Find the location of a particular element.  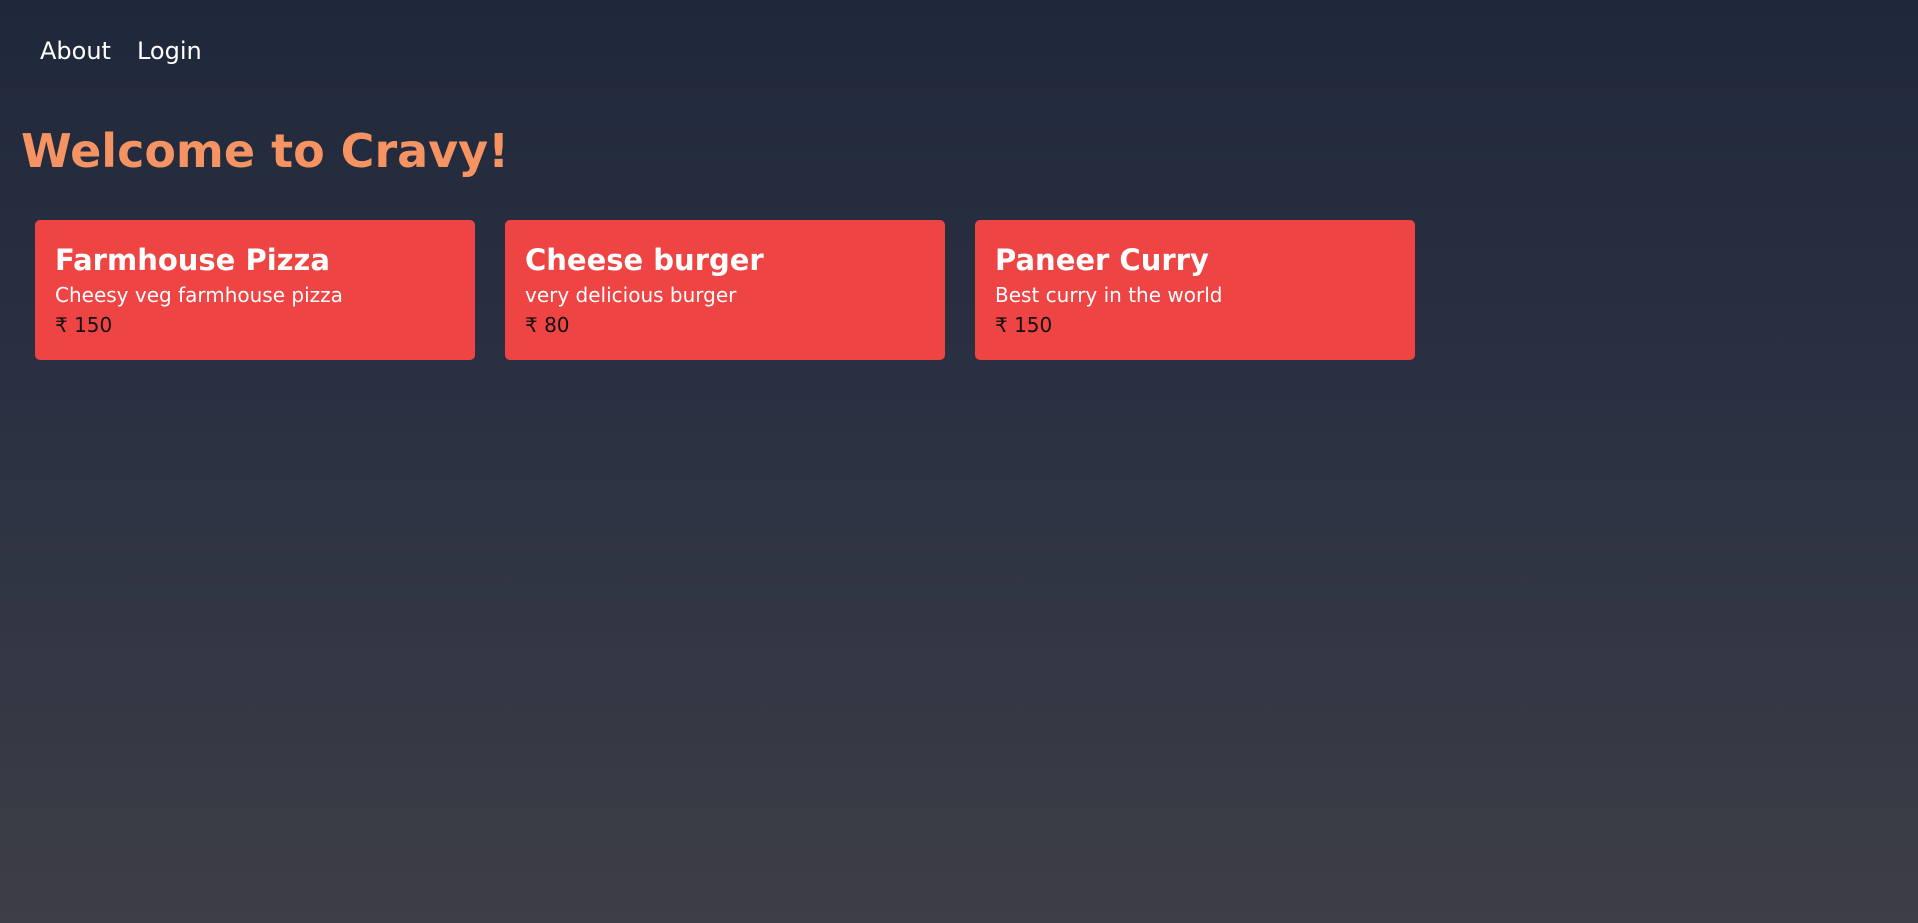

page-title: Welcome to Cravy! is located at coordinates (265, 151).